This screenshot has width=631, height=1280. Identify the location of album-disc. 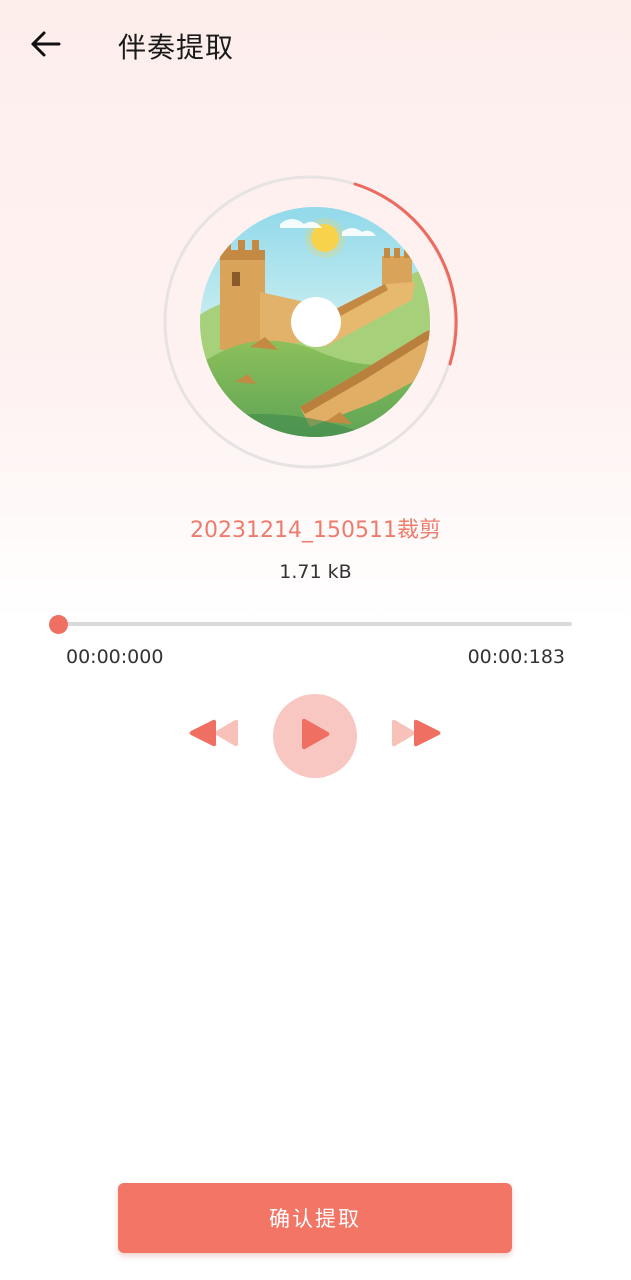
(310, 322).